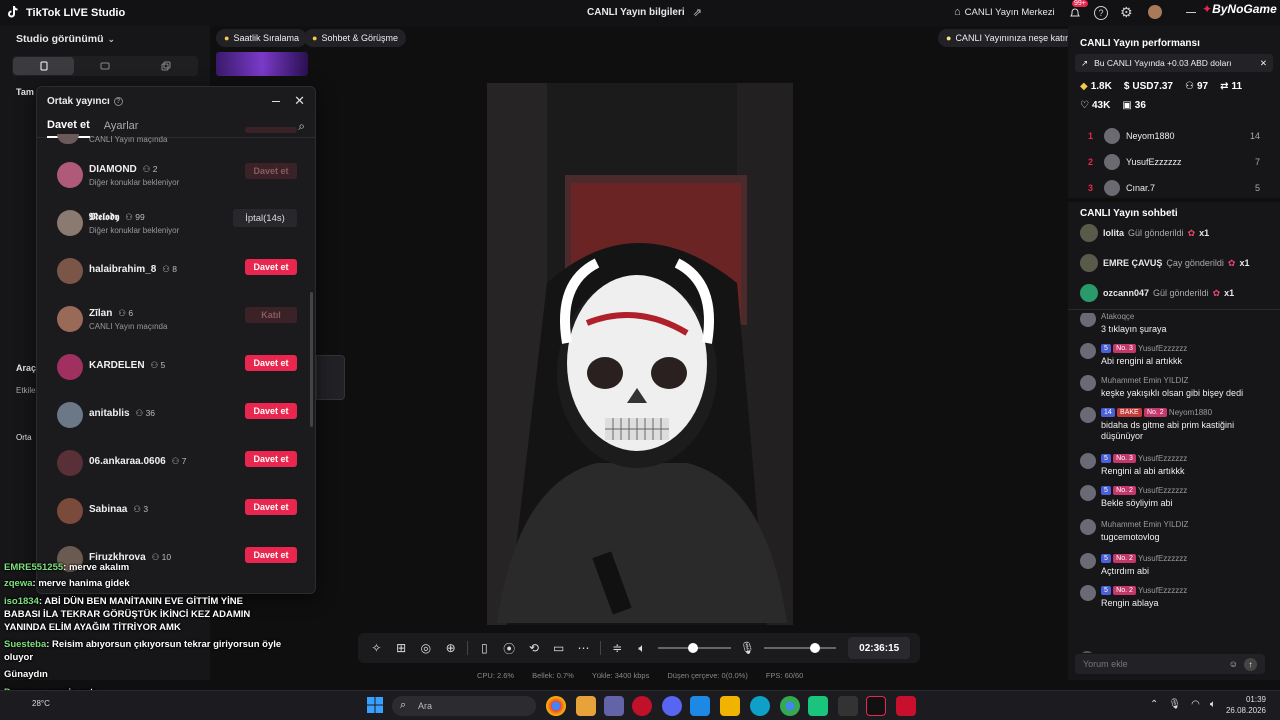 This screenshot has height=720, width=1280. I want to click on portrait-layout-button, so click(44, 66).